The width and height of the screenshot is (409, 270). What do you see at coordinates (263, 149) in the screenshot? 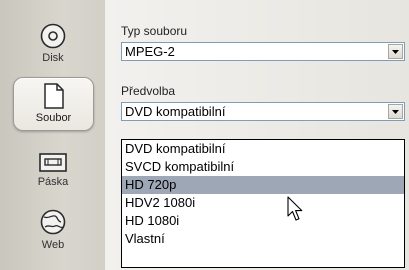
I see `dropdown-option: DVD kompatibilní` at bounding box center [263, 149].